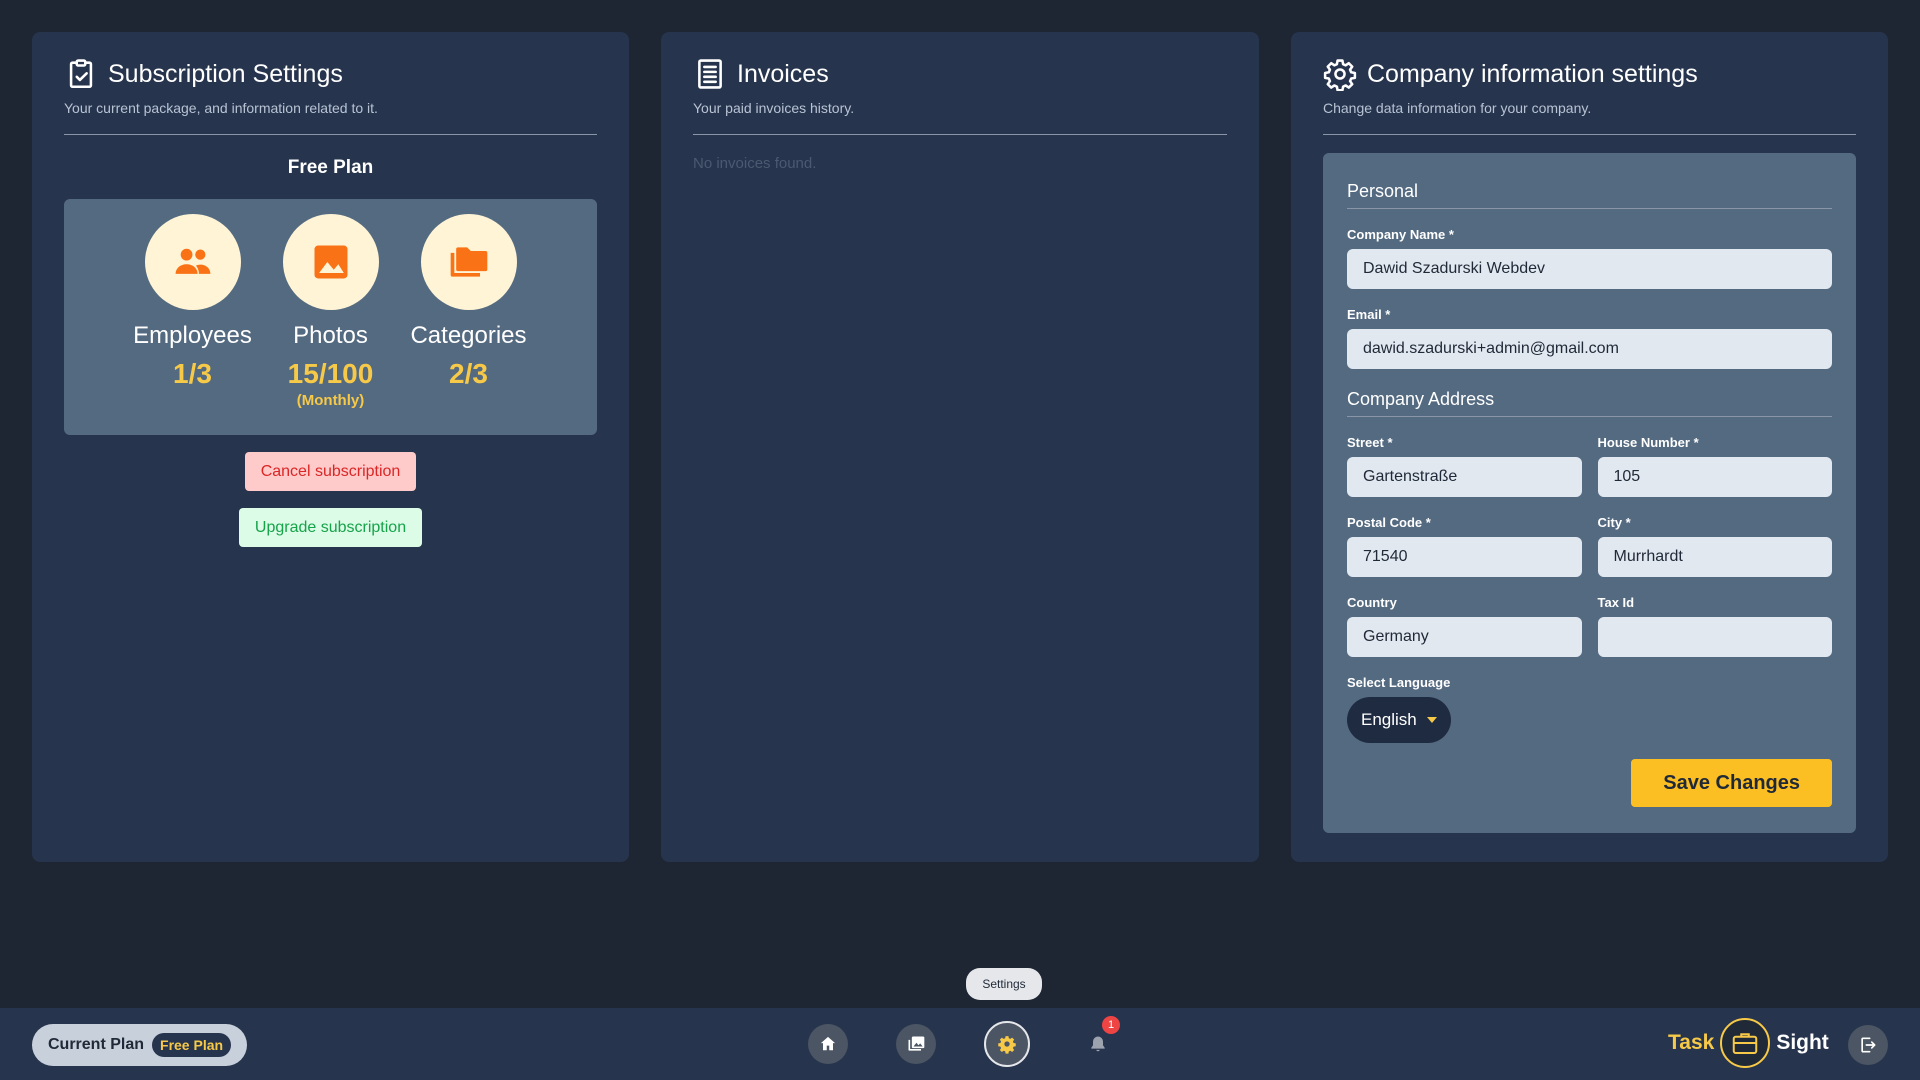  Describe the element at coordinates (1389, 719) in the screenshot. I see `language-value: English` at that location.